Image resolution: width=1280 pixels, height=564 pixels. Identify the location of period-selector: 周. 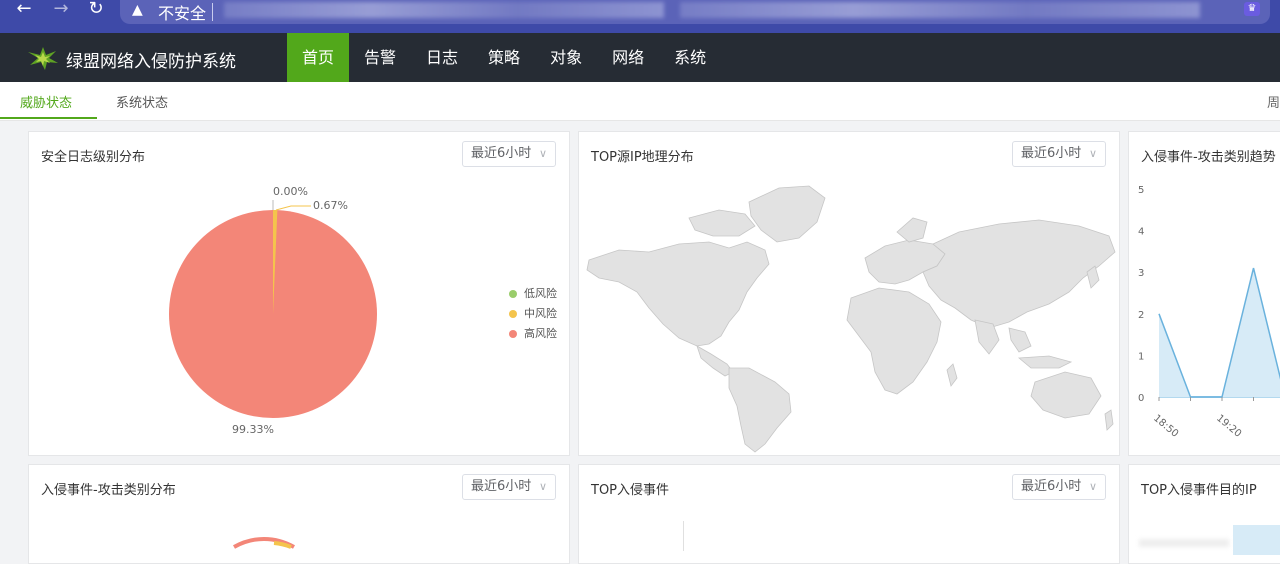
(1273, 101).